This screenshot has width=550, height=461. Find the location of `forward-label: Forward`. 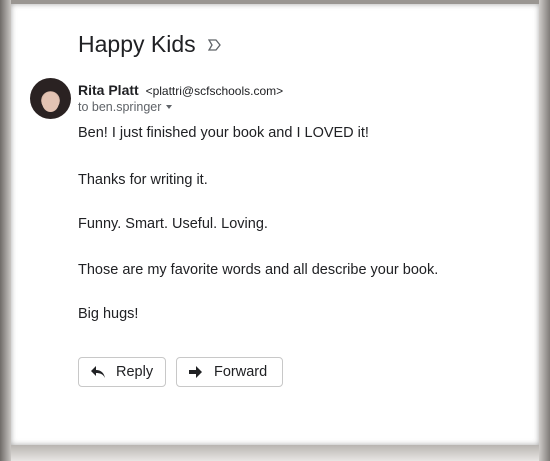

forward-label: Forward is located at coordinates (241, 372).